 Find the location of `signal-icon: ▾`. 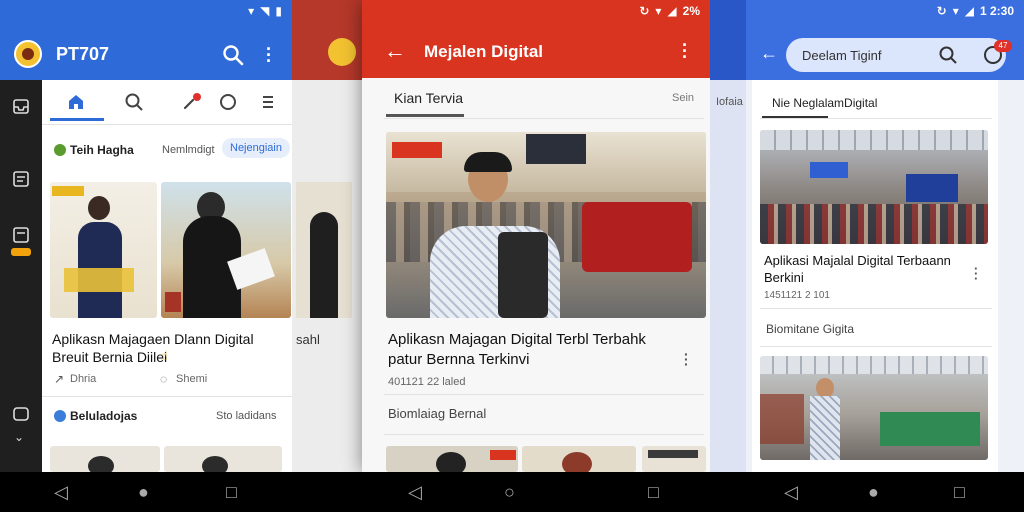

signal-icon: ▾ is located at coordinates (251, 11).